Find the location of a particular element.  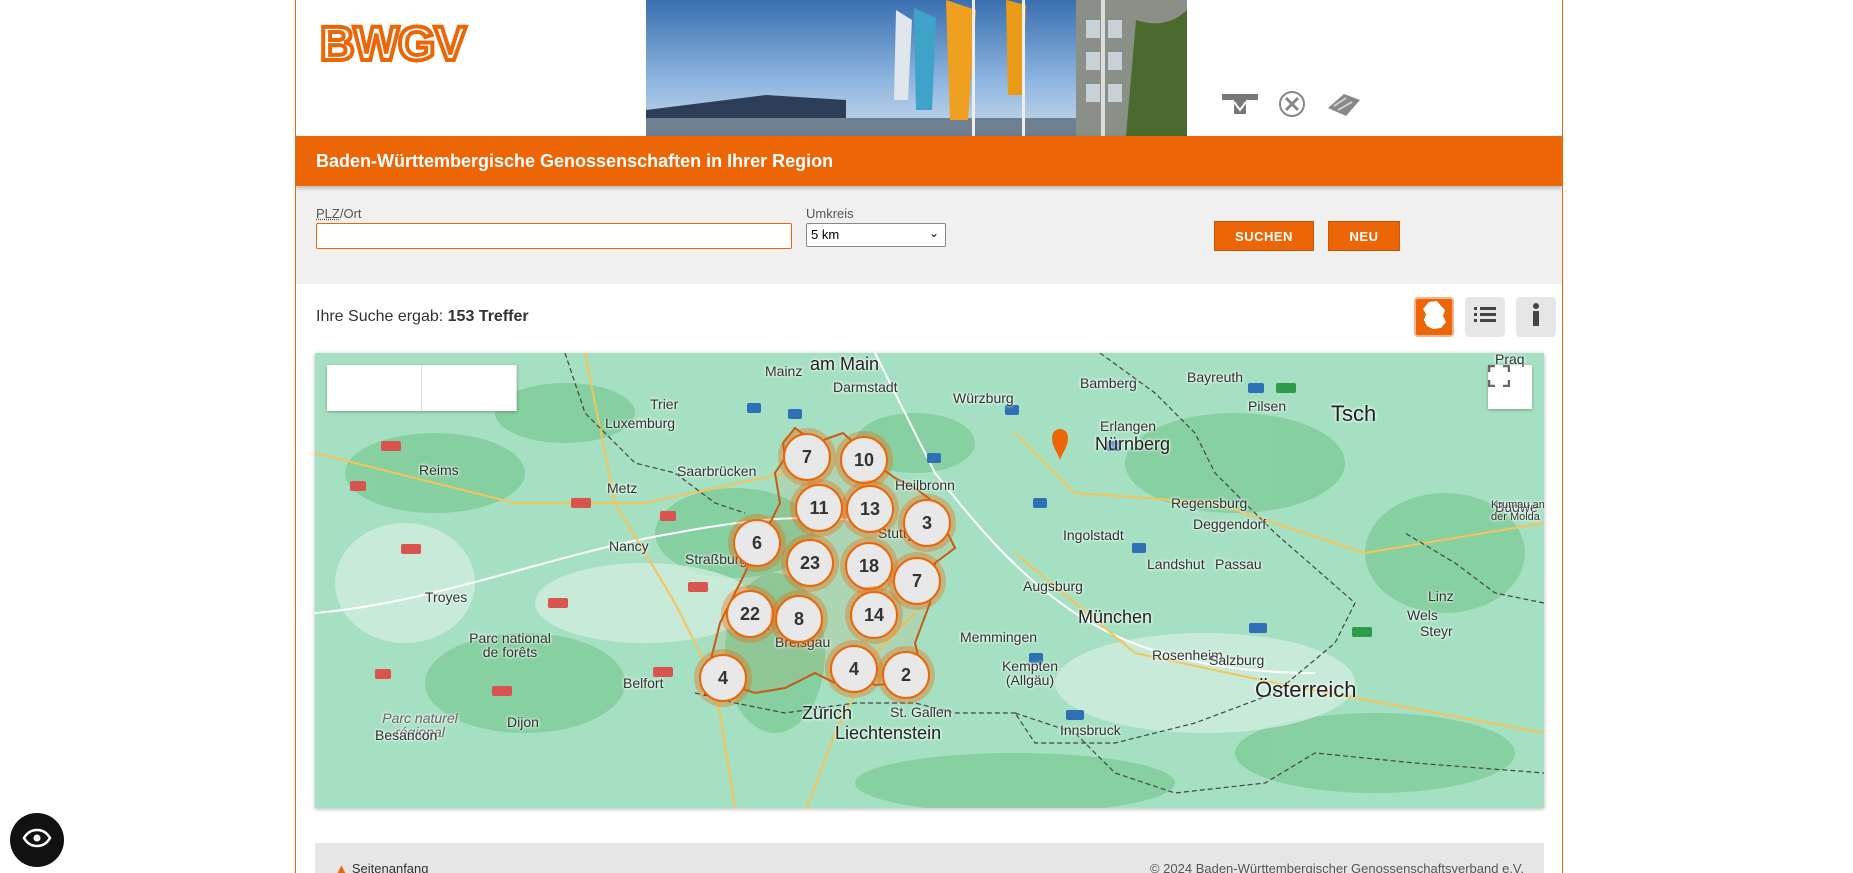

cluster-count: 8 is located at coordinates (799, 619).